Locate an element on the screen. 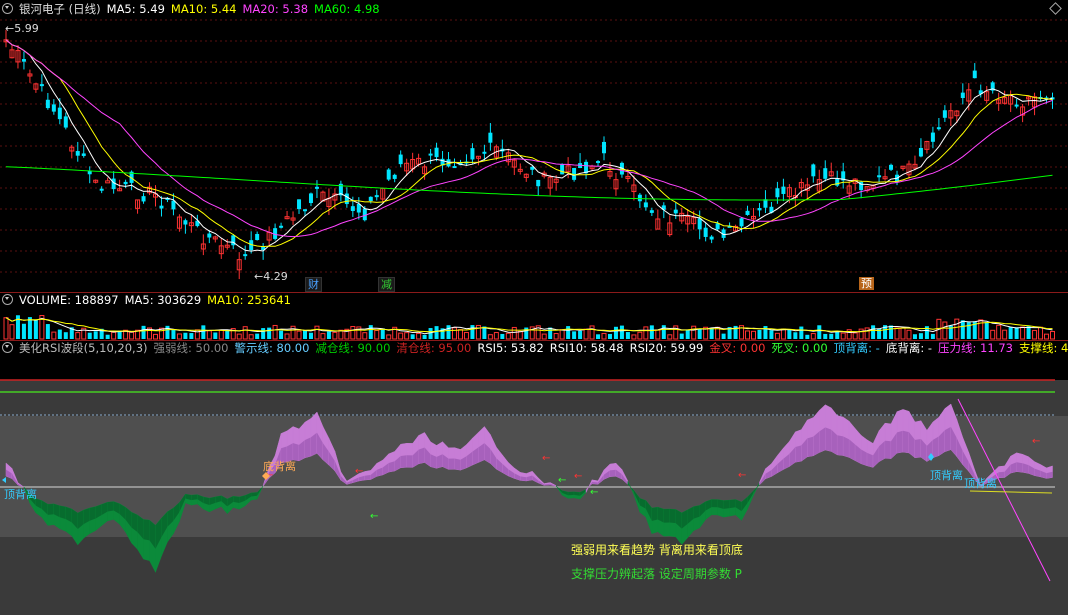 The width and height of the screenshot is (1068, 615). volume-panel: VOLUME: 188897 MA5: 303629 MA10: 253641 is located at coordinates (534, 316).